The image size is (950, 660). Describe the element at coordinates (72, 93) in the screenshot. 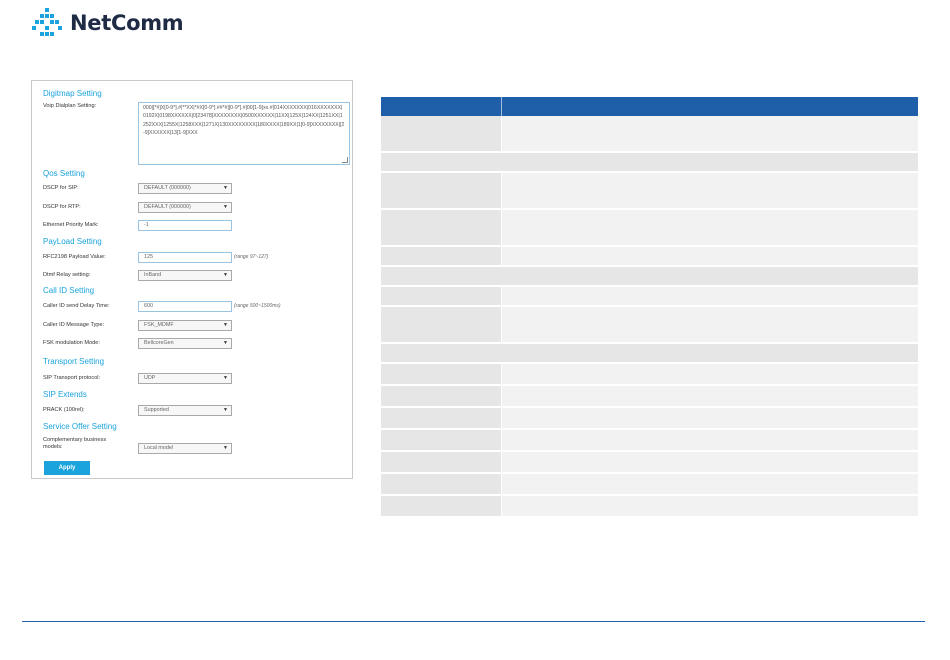

I see `section-digitmap: Digitmap Setting` at that location.